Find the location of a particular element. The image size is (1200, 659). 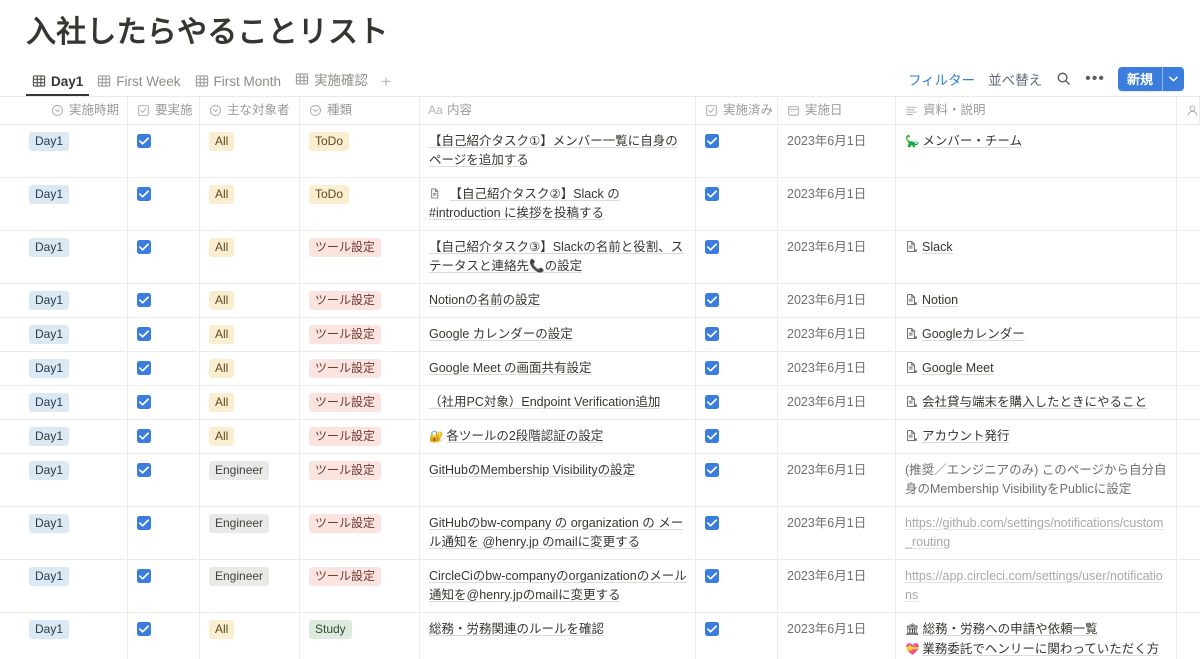

shiryo-entry: アカウント発行 is located at coordinates (1036, 436).